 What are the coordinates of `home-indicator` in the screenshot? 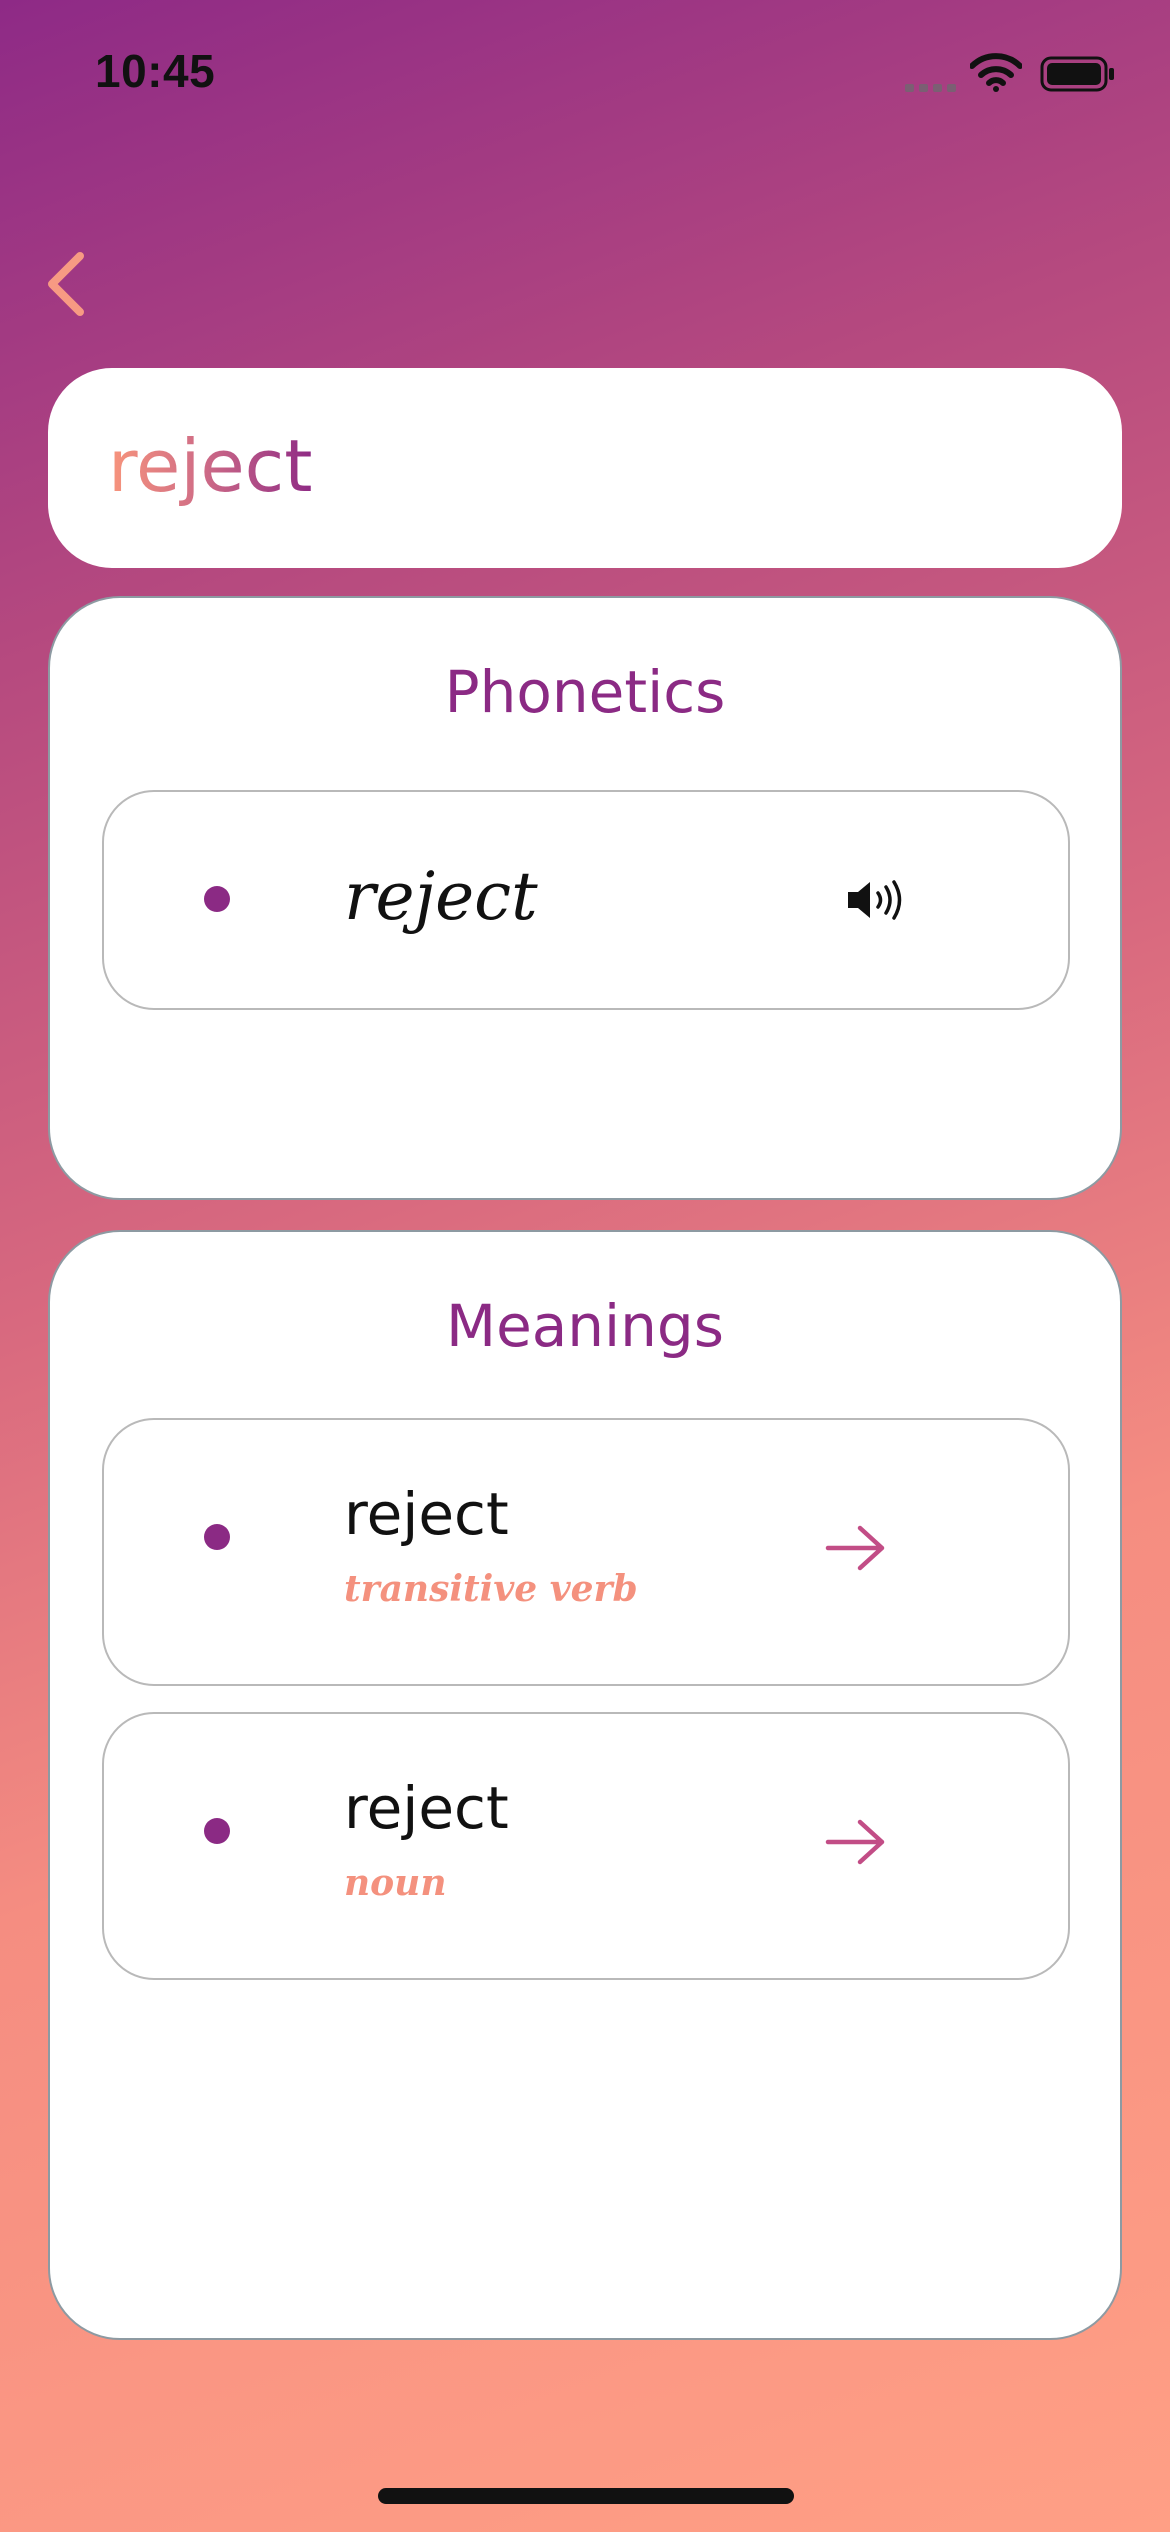 It's located at (586, 2496).